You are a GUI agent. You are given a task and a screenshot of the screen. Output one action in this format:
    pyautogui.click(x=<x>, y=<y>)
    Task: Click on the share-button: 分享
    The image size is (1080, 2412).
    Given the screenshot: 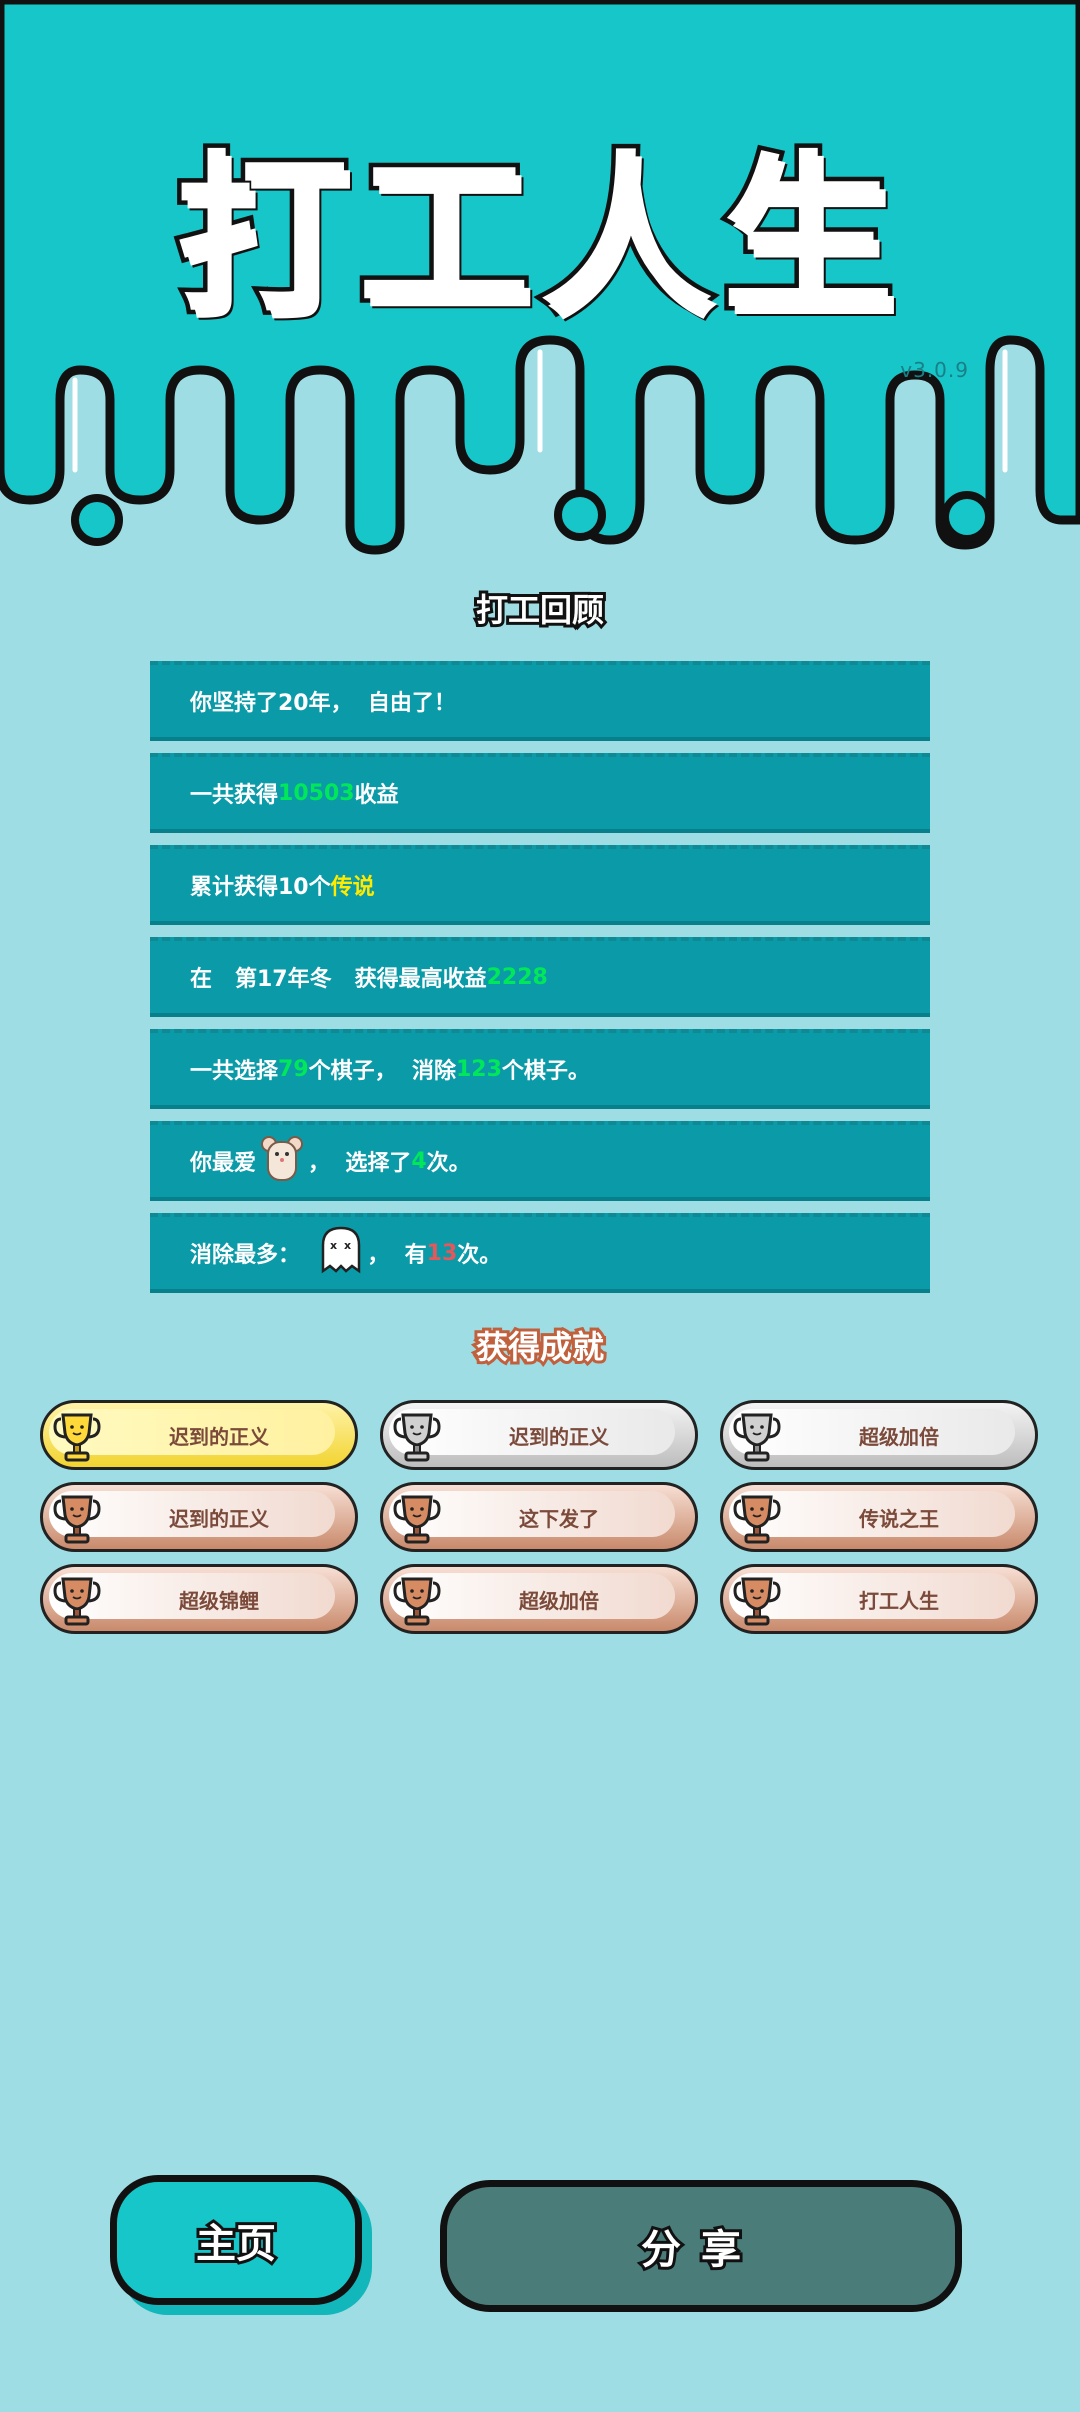 What is the action you would take?
    pyautogui.click(x=701, y=2246)
    